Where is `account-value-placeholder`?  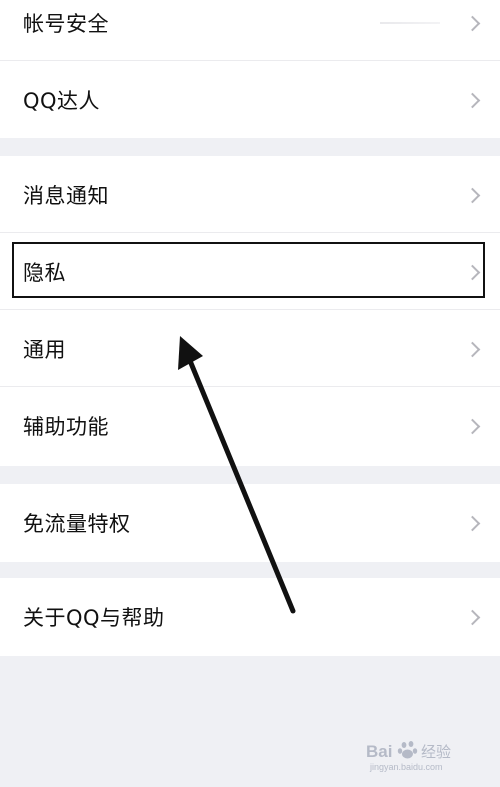
account-value-placeholder is located at coordinates (410, 22).